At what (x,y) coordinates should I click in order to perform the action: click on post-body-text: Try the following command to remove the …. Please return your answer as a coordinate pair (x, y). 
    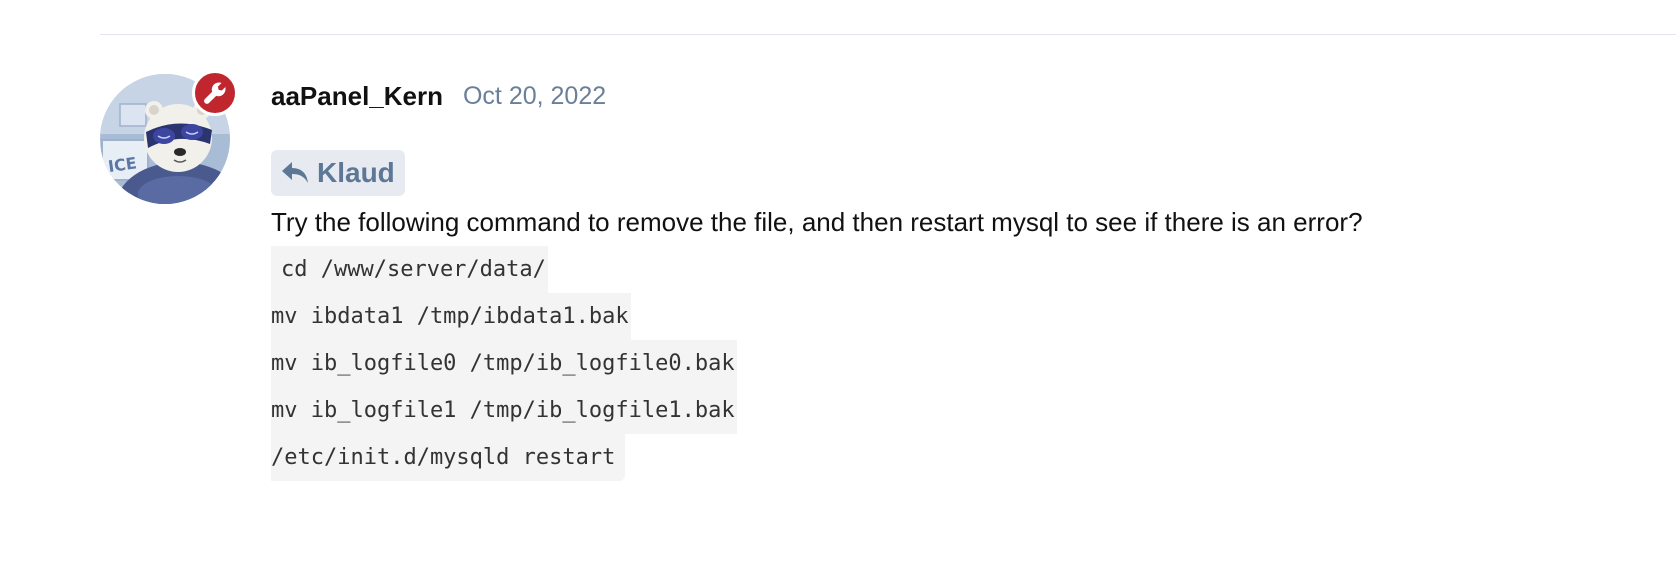
    Looking at the image, I should click on (817, 222).